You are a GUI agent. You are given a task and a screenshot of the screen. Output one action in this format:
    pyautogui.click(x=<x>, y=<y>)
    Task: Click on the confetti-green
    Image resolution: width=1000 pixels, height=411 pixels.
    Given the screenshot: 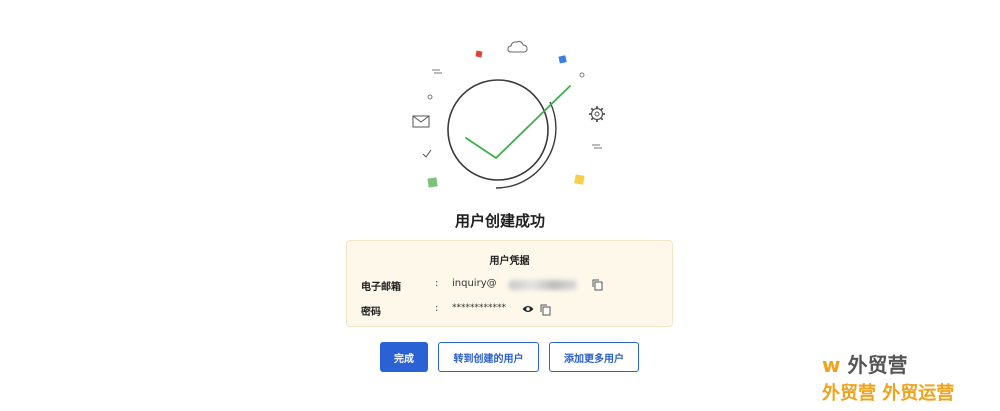 What is the action you would take?
    pyautogui.click(x=432, y=182)
    